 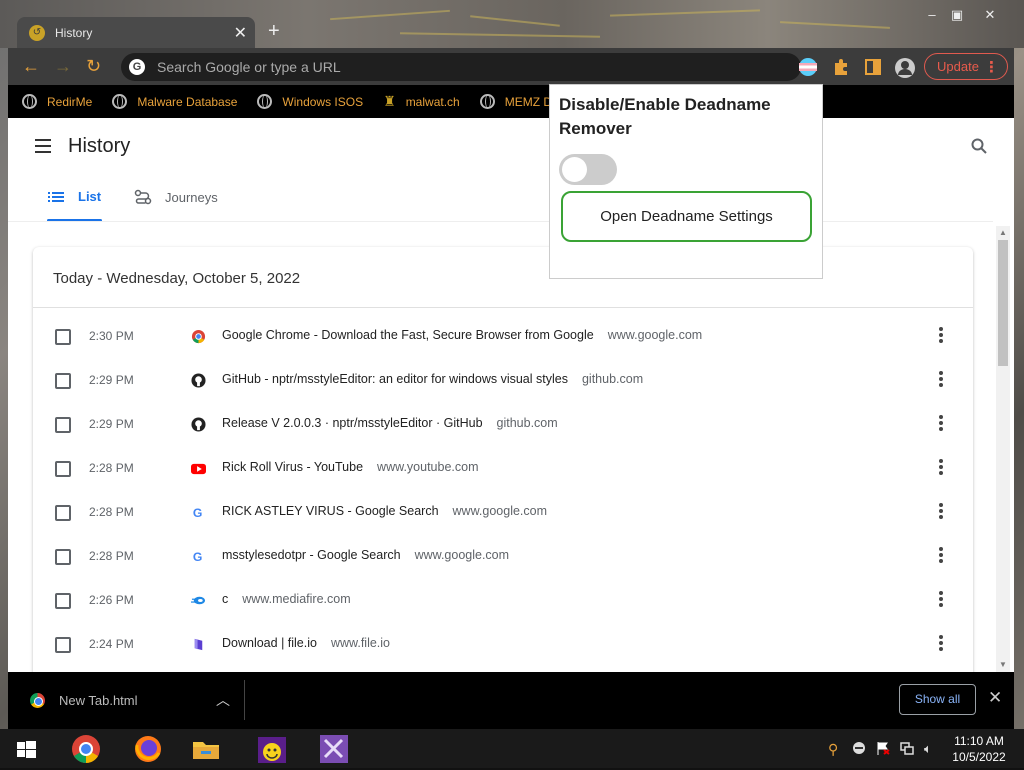 What do you see at coordinates (74, 32) in the screenshot?
I see `tab-title: History` at bounding box center [74, 32].